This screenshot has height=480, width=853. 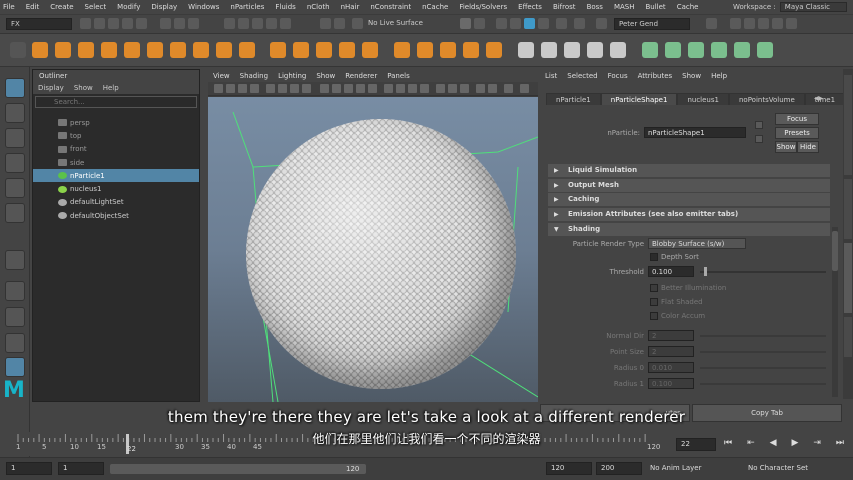 I want to click on render-type-dropdown: Blobby Surface (s/w), so click(x=697, y=243).